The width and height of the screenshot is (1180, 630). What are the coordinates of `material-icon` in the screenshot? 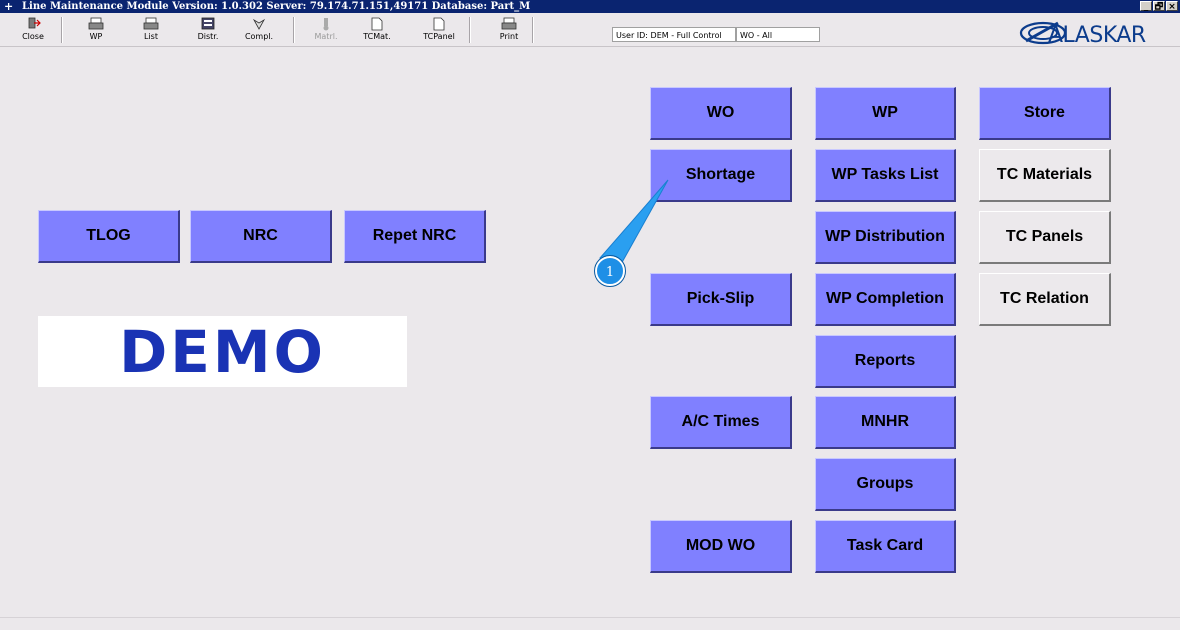 It's located at (326, 24).